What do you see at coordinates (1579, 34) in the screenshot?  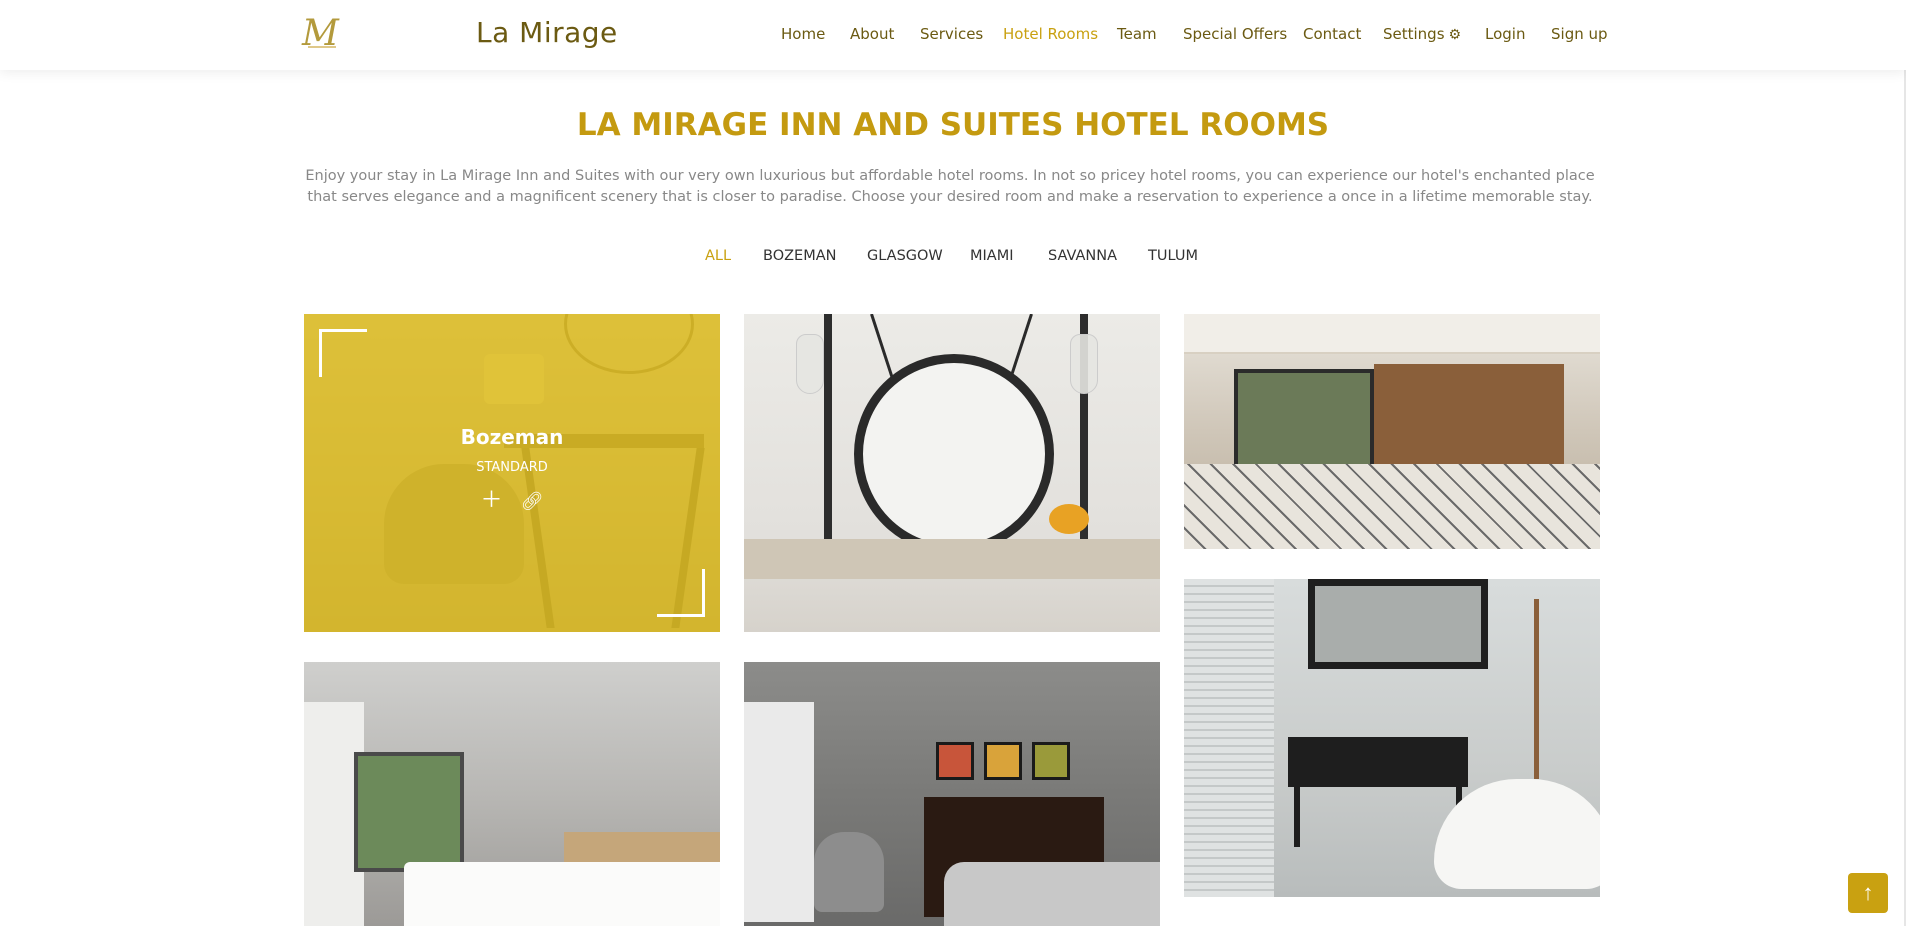 I see `nav-signup: Sign up` at bounding box center [1579, 34].